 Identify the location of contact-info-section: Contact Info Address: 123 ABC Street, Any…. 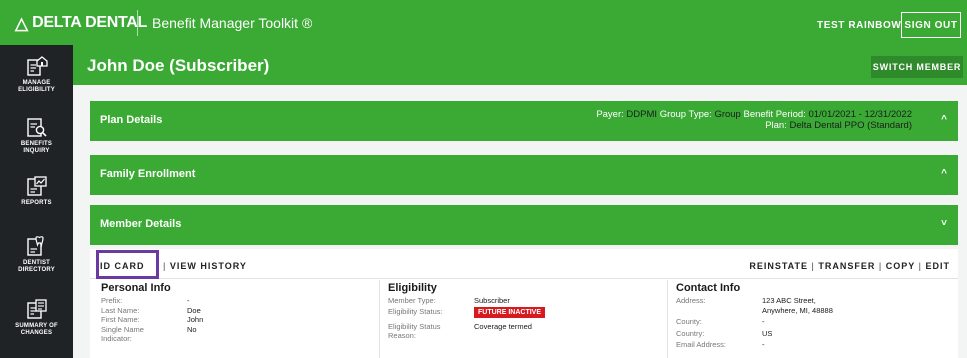
(811, 316).